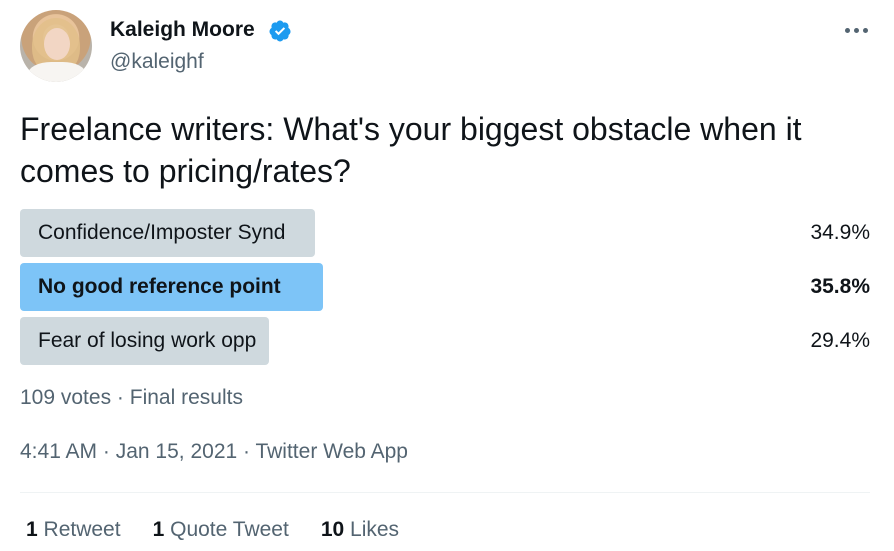  What do you see at coordinates (229, 529) in the screenshot?
I see `quotes-label: Quote Tweet` at bounding box center [229, 529].